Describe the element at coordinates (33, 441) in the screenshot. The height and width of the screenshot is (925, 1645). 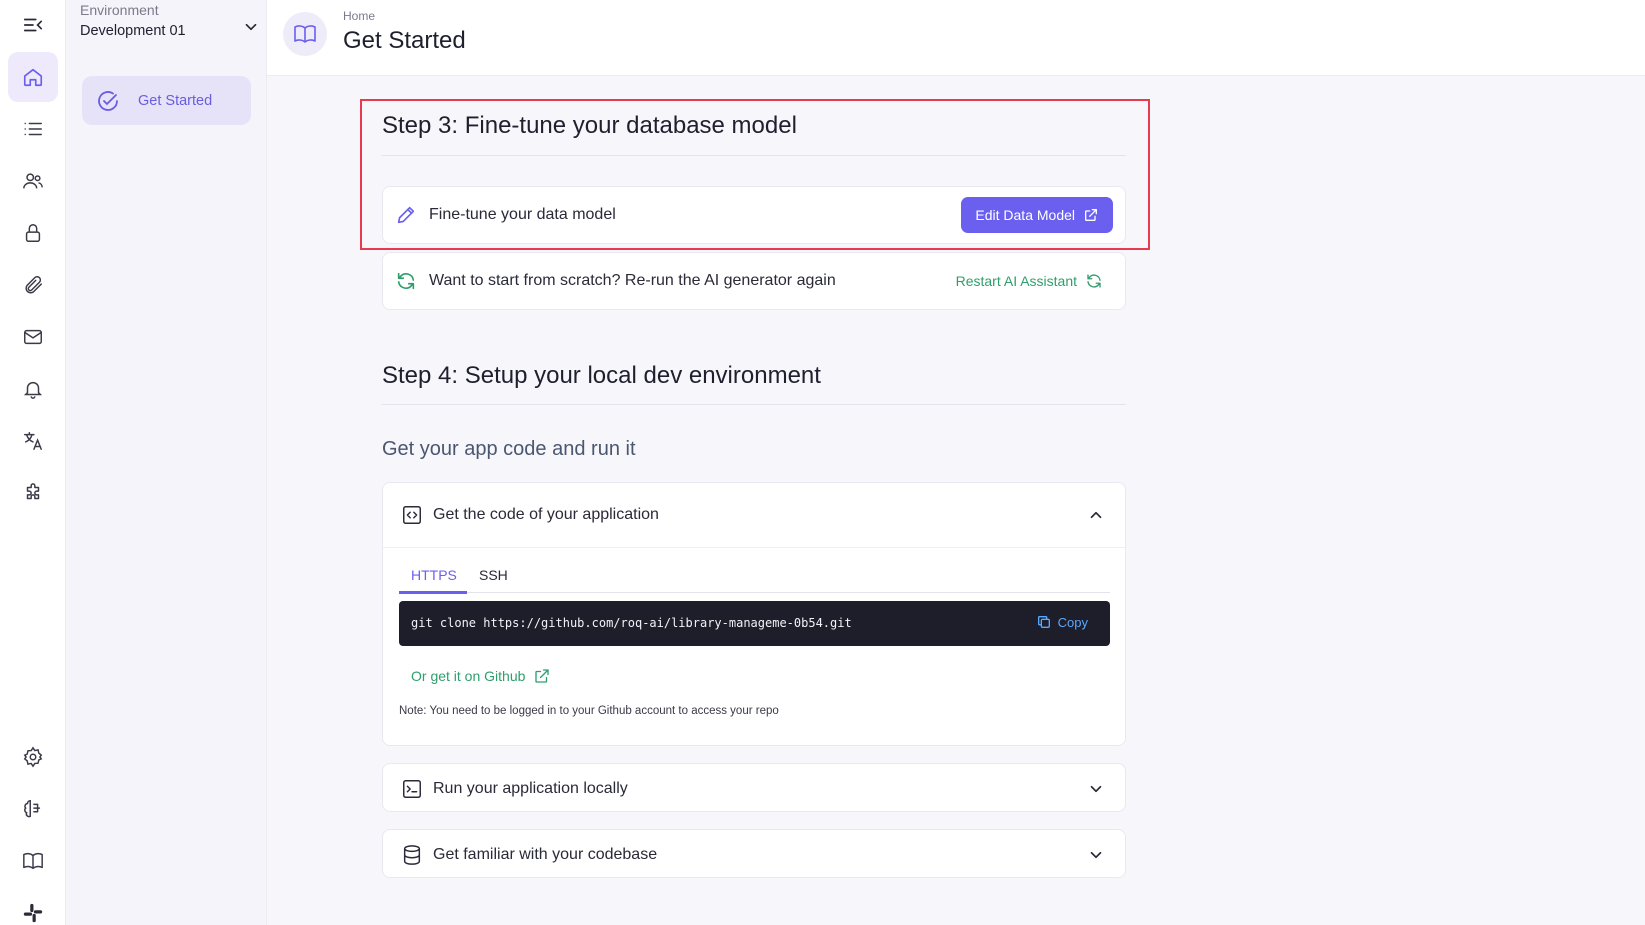
I see `translate-icon` at that location.